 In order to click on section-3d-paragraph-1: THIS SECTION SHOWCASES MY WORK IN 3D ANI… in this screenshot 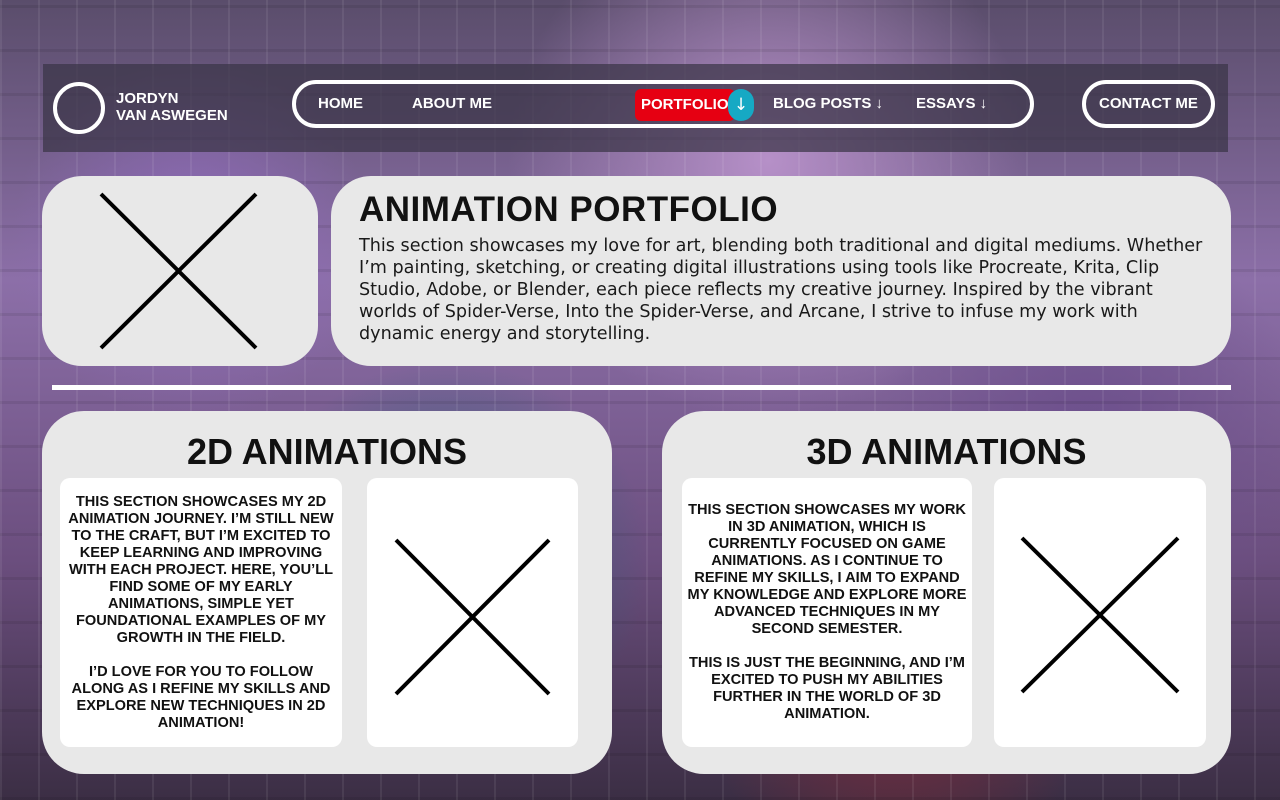, I will do `click(827, 569)`.